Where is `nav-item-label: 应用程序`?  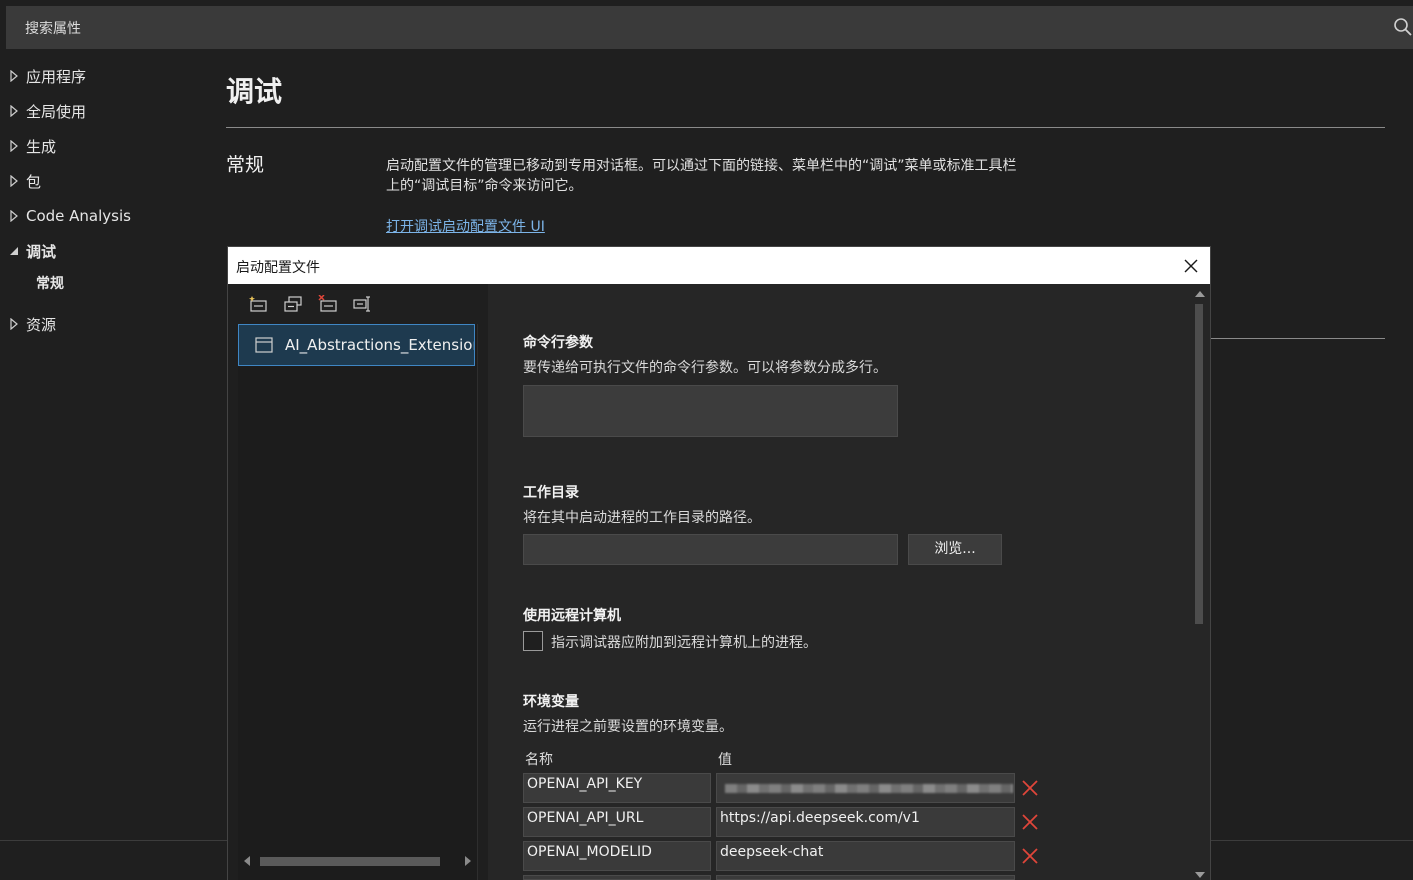 nav-item-label: 应用程序 is located at coordinates (56, 76).